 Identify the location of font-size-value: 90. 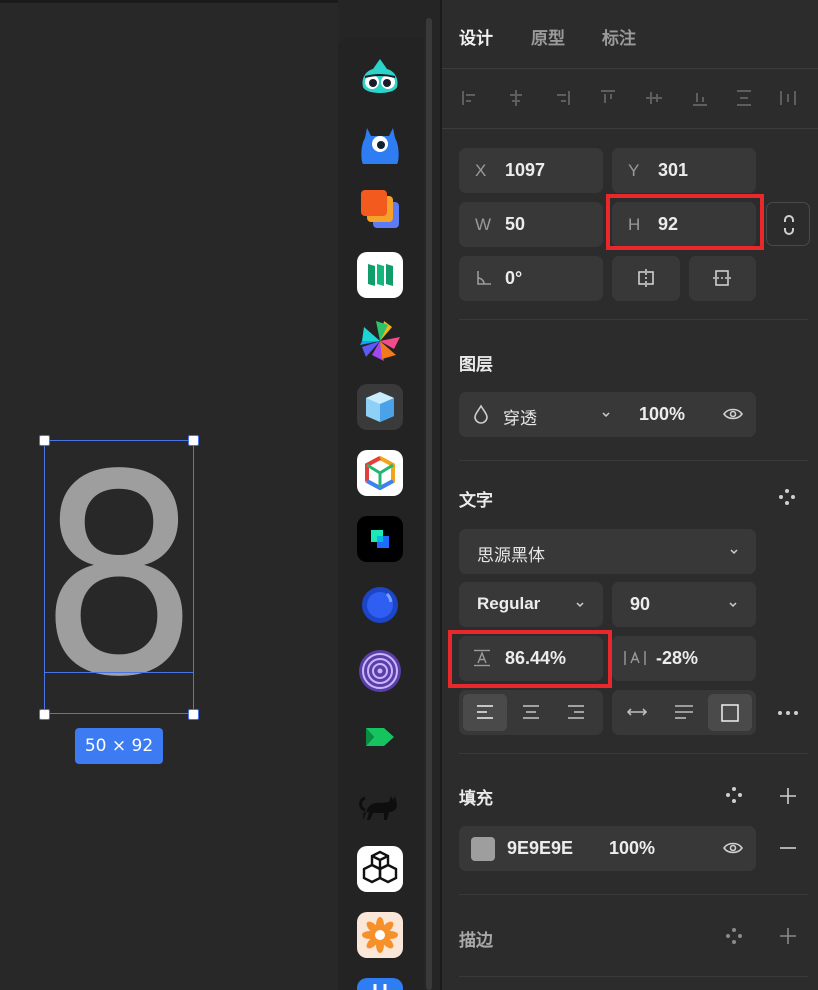
(640, 604).